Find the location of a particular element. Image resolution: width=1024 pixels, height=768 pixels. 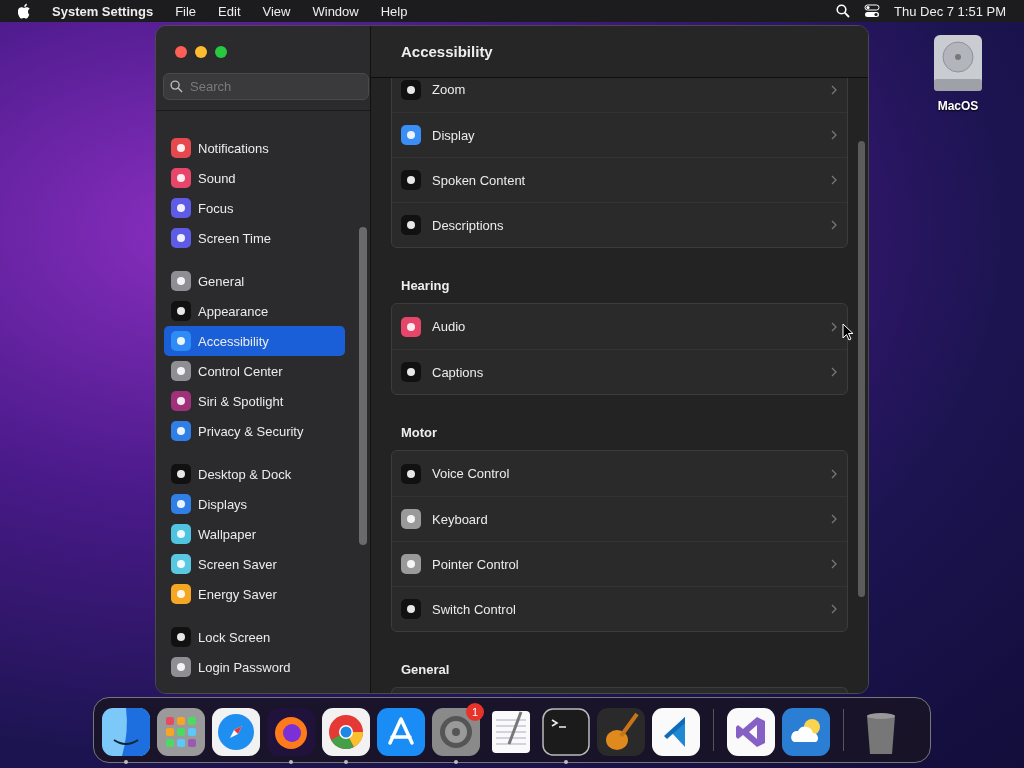

sidebar-item: Appearance is located at coordinates (254, 311).